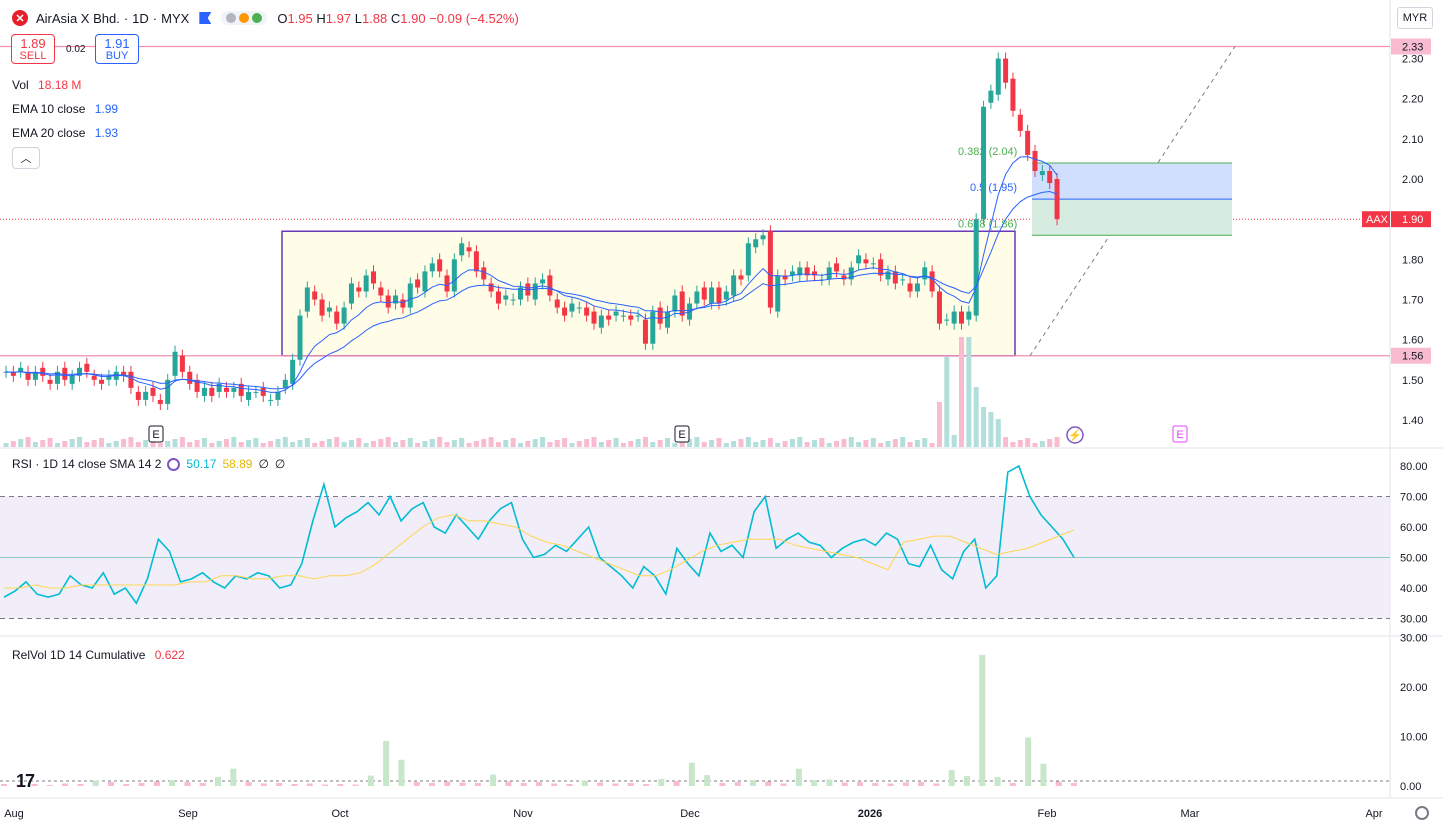 The width and height of the screenshot is (1443, 830). Describe the element at coordinates (20, 85) in the screenshot. I see `vol-label: Vol` at that location.